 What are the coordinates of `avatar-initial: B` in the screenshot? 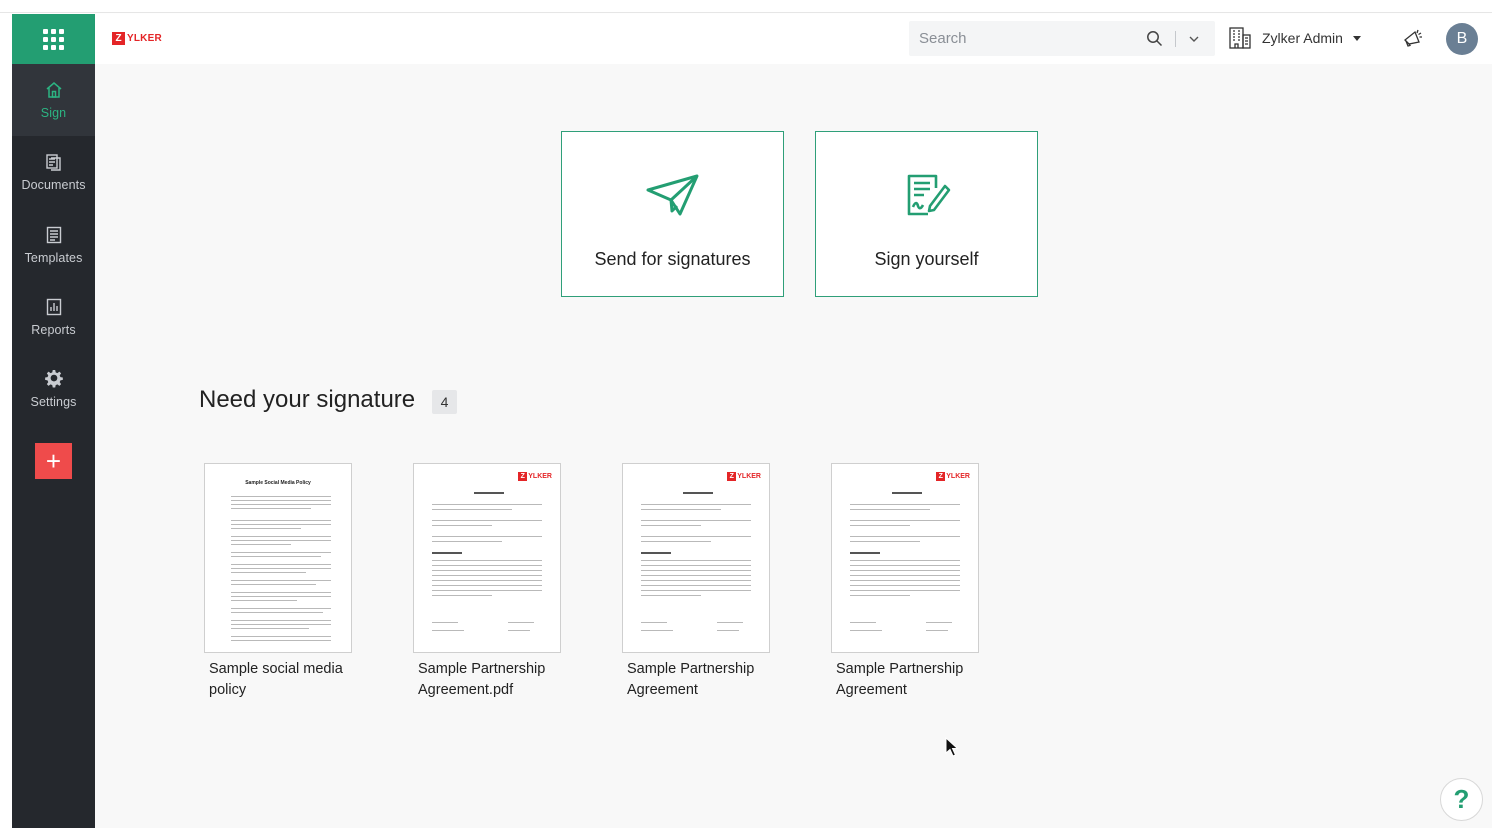 It's located at (1462, 38).